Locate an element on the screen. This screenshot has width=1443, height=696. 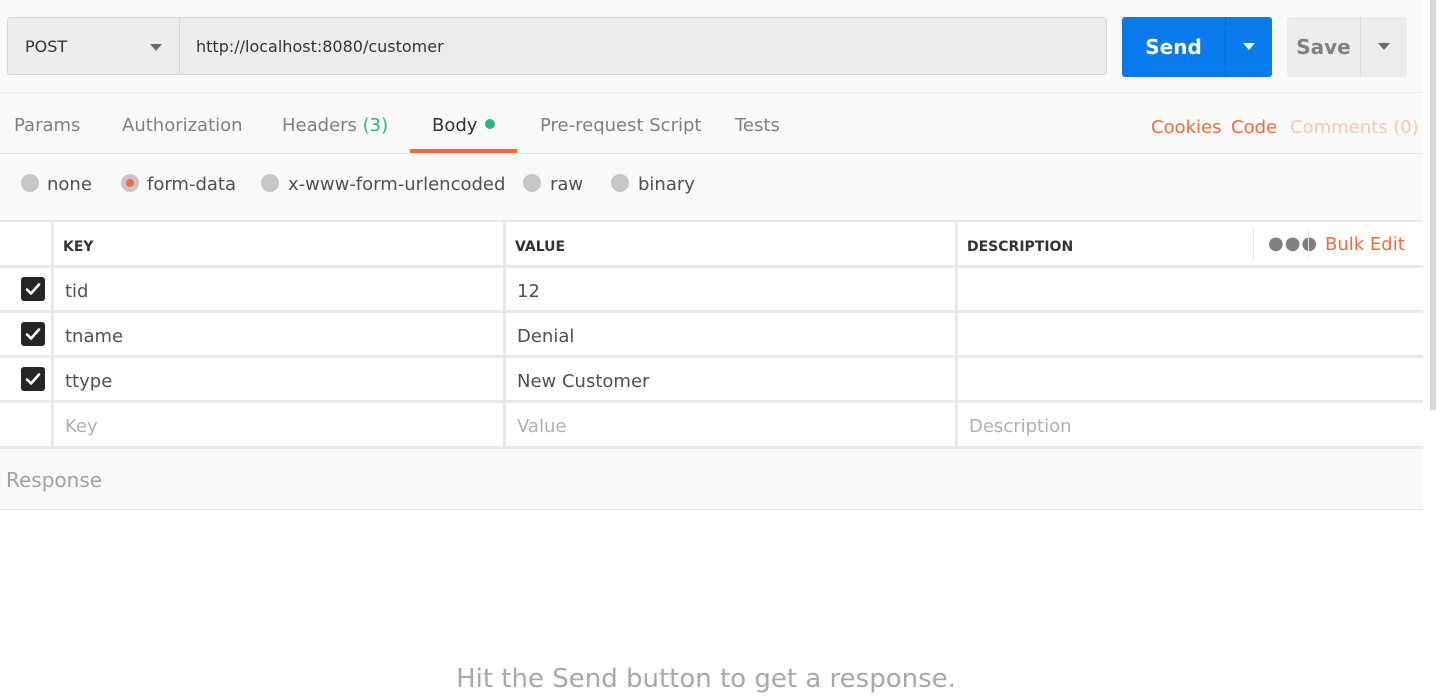
send-dropdown-button is located at coordinates (1249, 47).